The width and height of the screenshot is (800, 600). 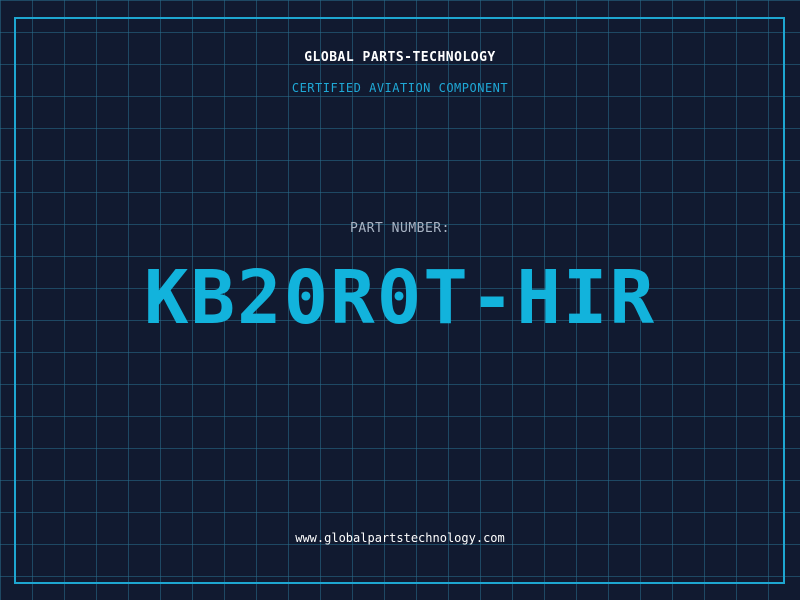 I want to click on part-number-label: PART NUMBER:, so click(x=400, y=228).